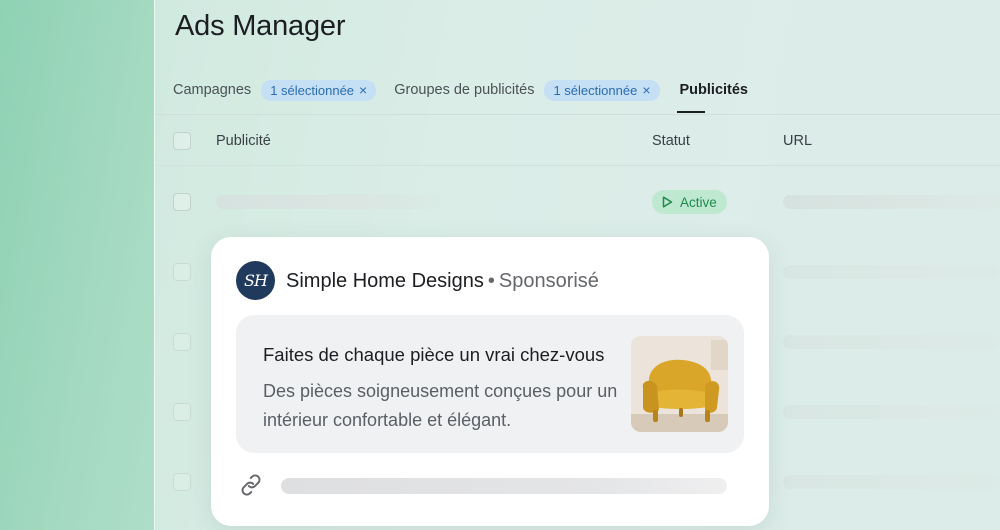 The height and width of the screenshot is (530, 1000). Describe the element at coordinates (714, 90) in the screenshot. I see `tab-ads: Publicités` at that location.